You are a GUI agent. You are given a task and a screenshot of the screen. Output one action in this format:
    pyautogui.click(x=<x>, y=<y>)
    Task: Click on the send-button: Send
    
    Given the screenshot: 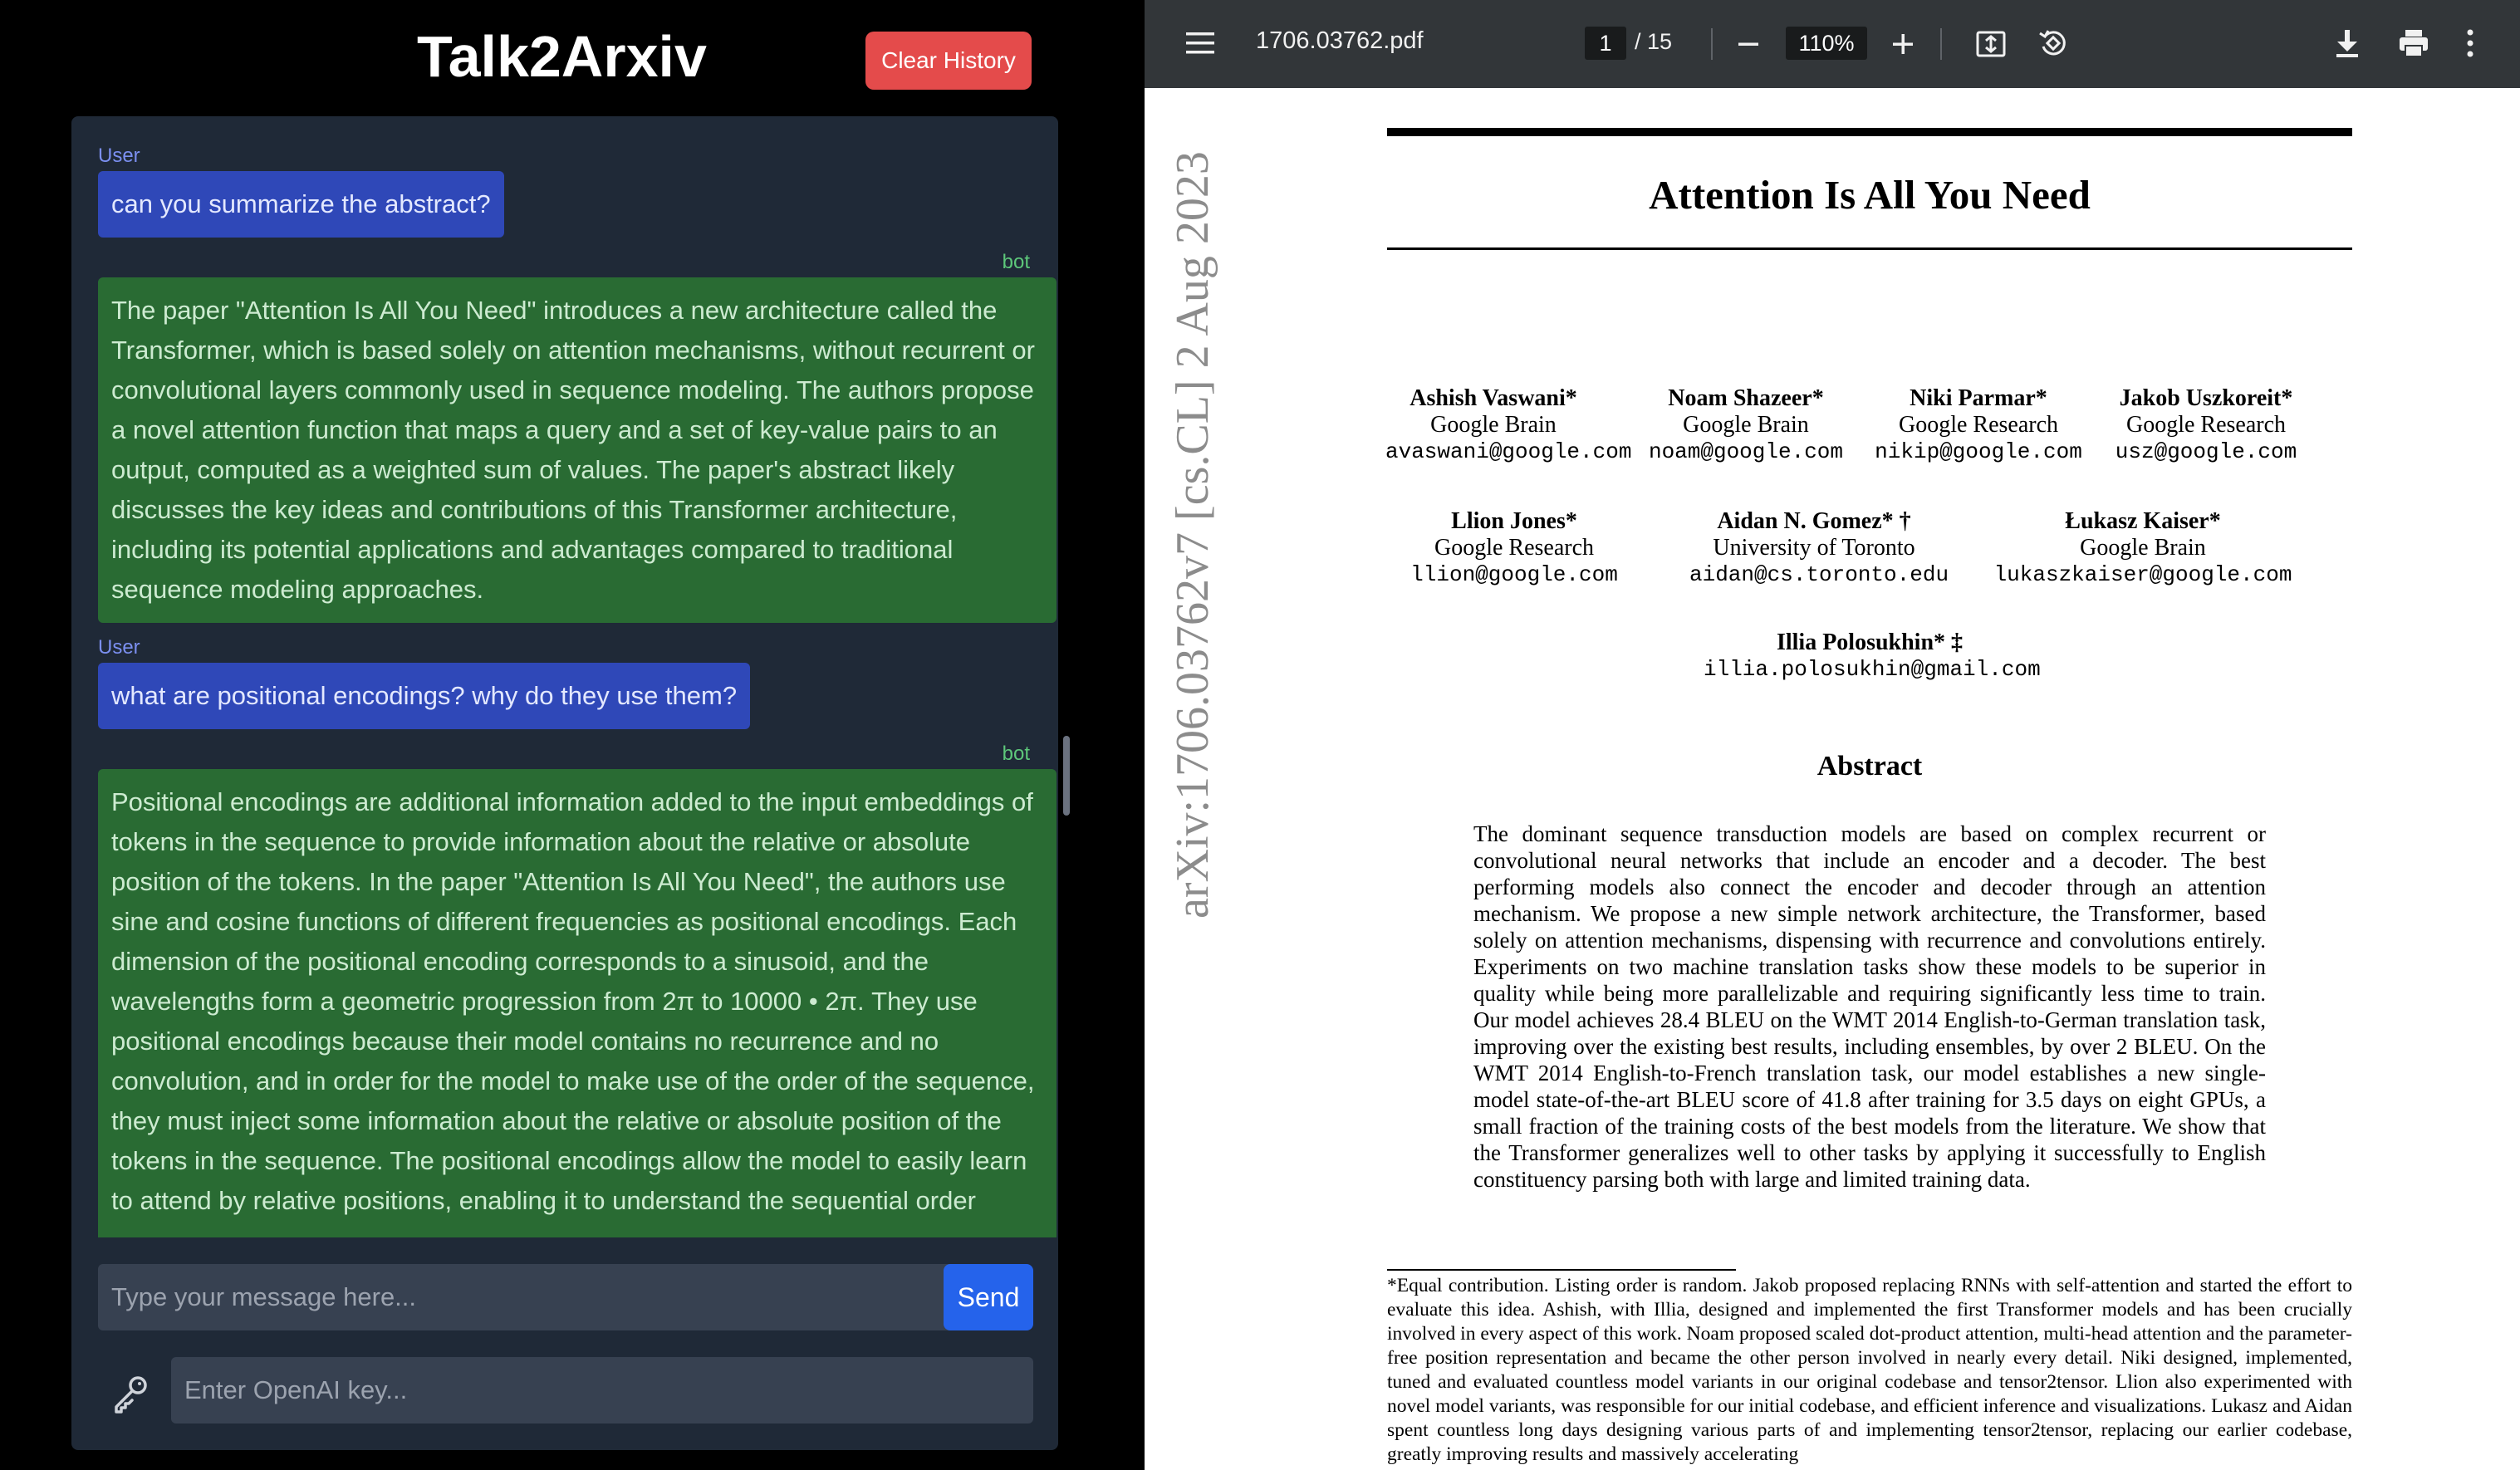 What is the action you would take?
    pyautogui.click(x=989, y=1297)
    